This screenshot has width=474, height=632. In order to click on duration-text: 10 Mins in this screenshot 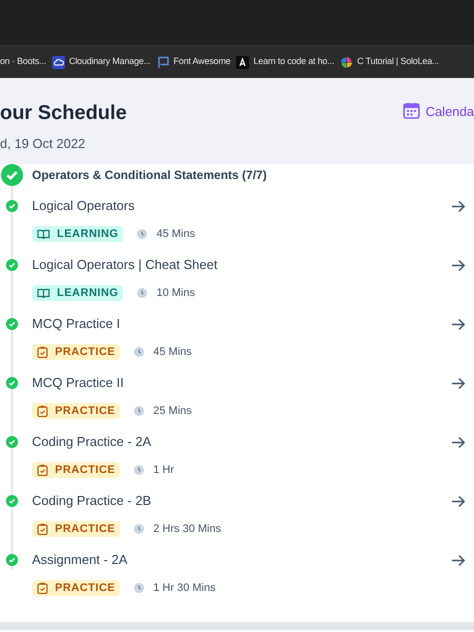, I will do `click(175, 293)`.